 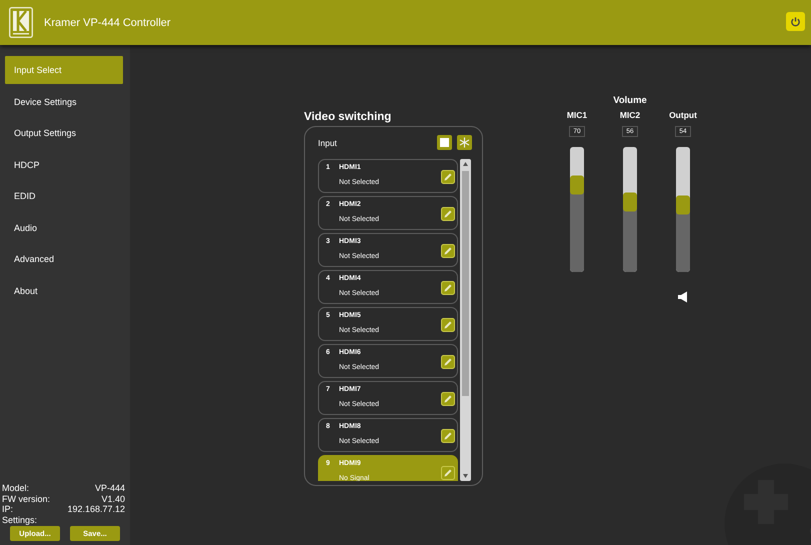 I want to click on section-title: Video switching, so click(x=348, y=117).